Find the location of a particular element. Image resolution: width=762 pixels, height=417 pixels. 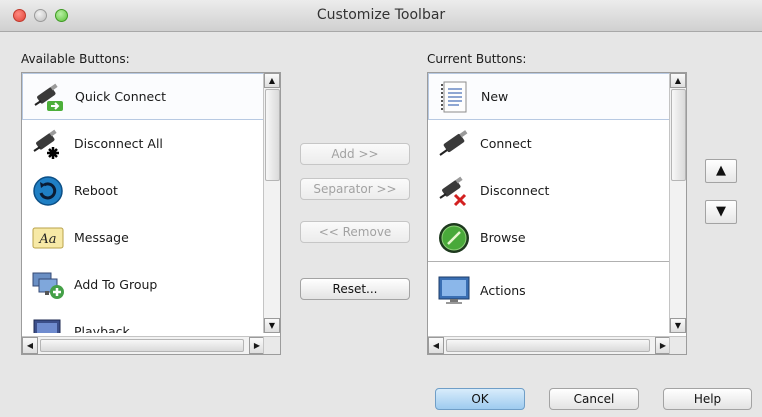

available-item-reboot: Reboot is located at coordinates (143, 190).